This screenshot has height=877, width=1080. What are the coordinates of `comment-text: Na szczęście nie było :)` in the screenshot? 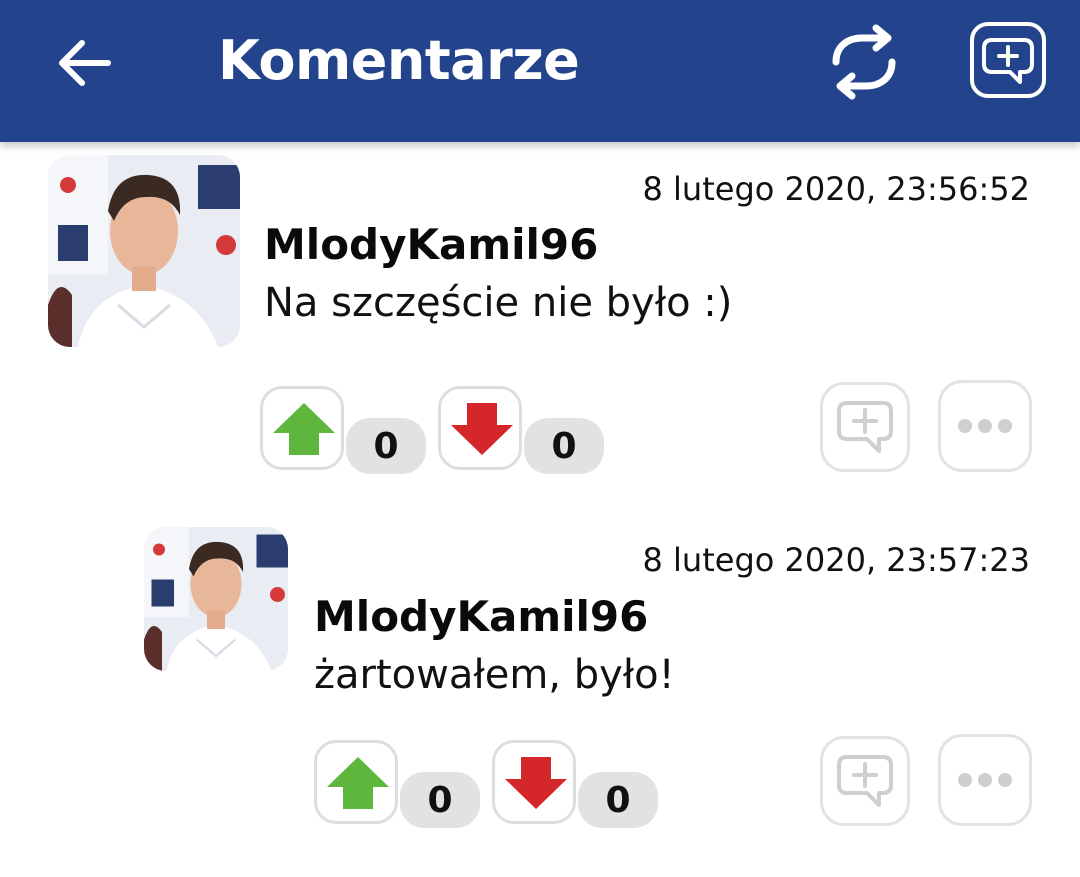 It's located at (498, 303).